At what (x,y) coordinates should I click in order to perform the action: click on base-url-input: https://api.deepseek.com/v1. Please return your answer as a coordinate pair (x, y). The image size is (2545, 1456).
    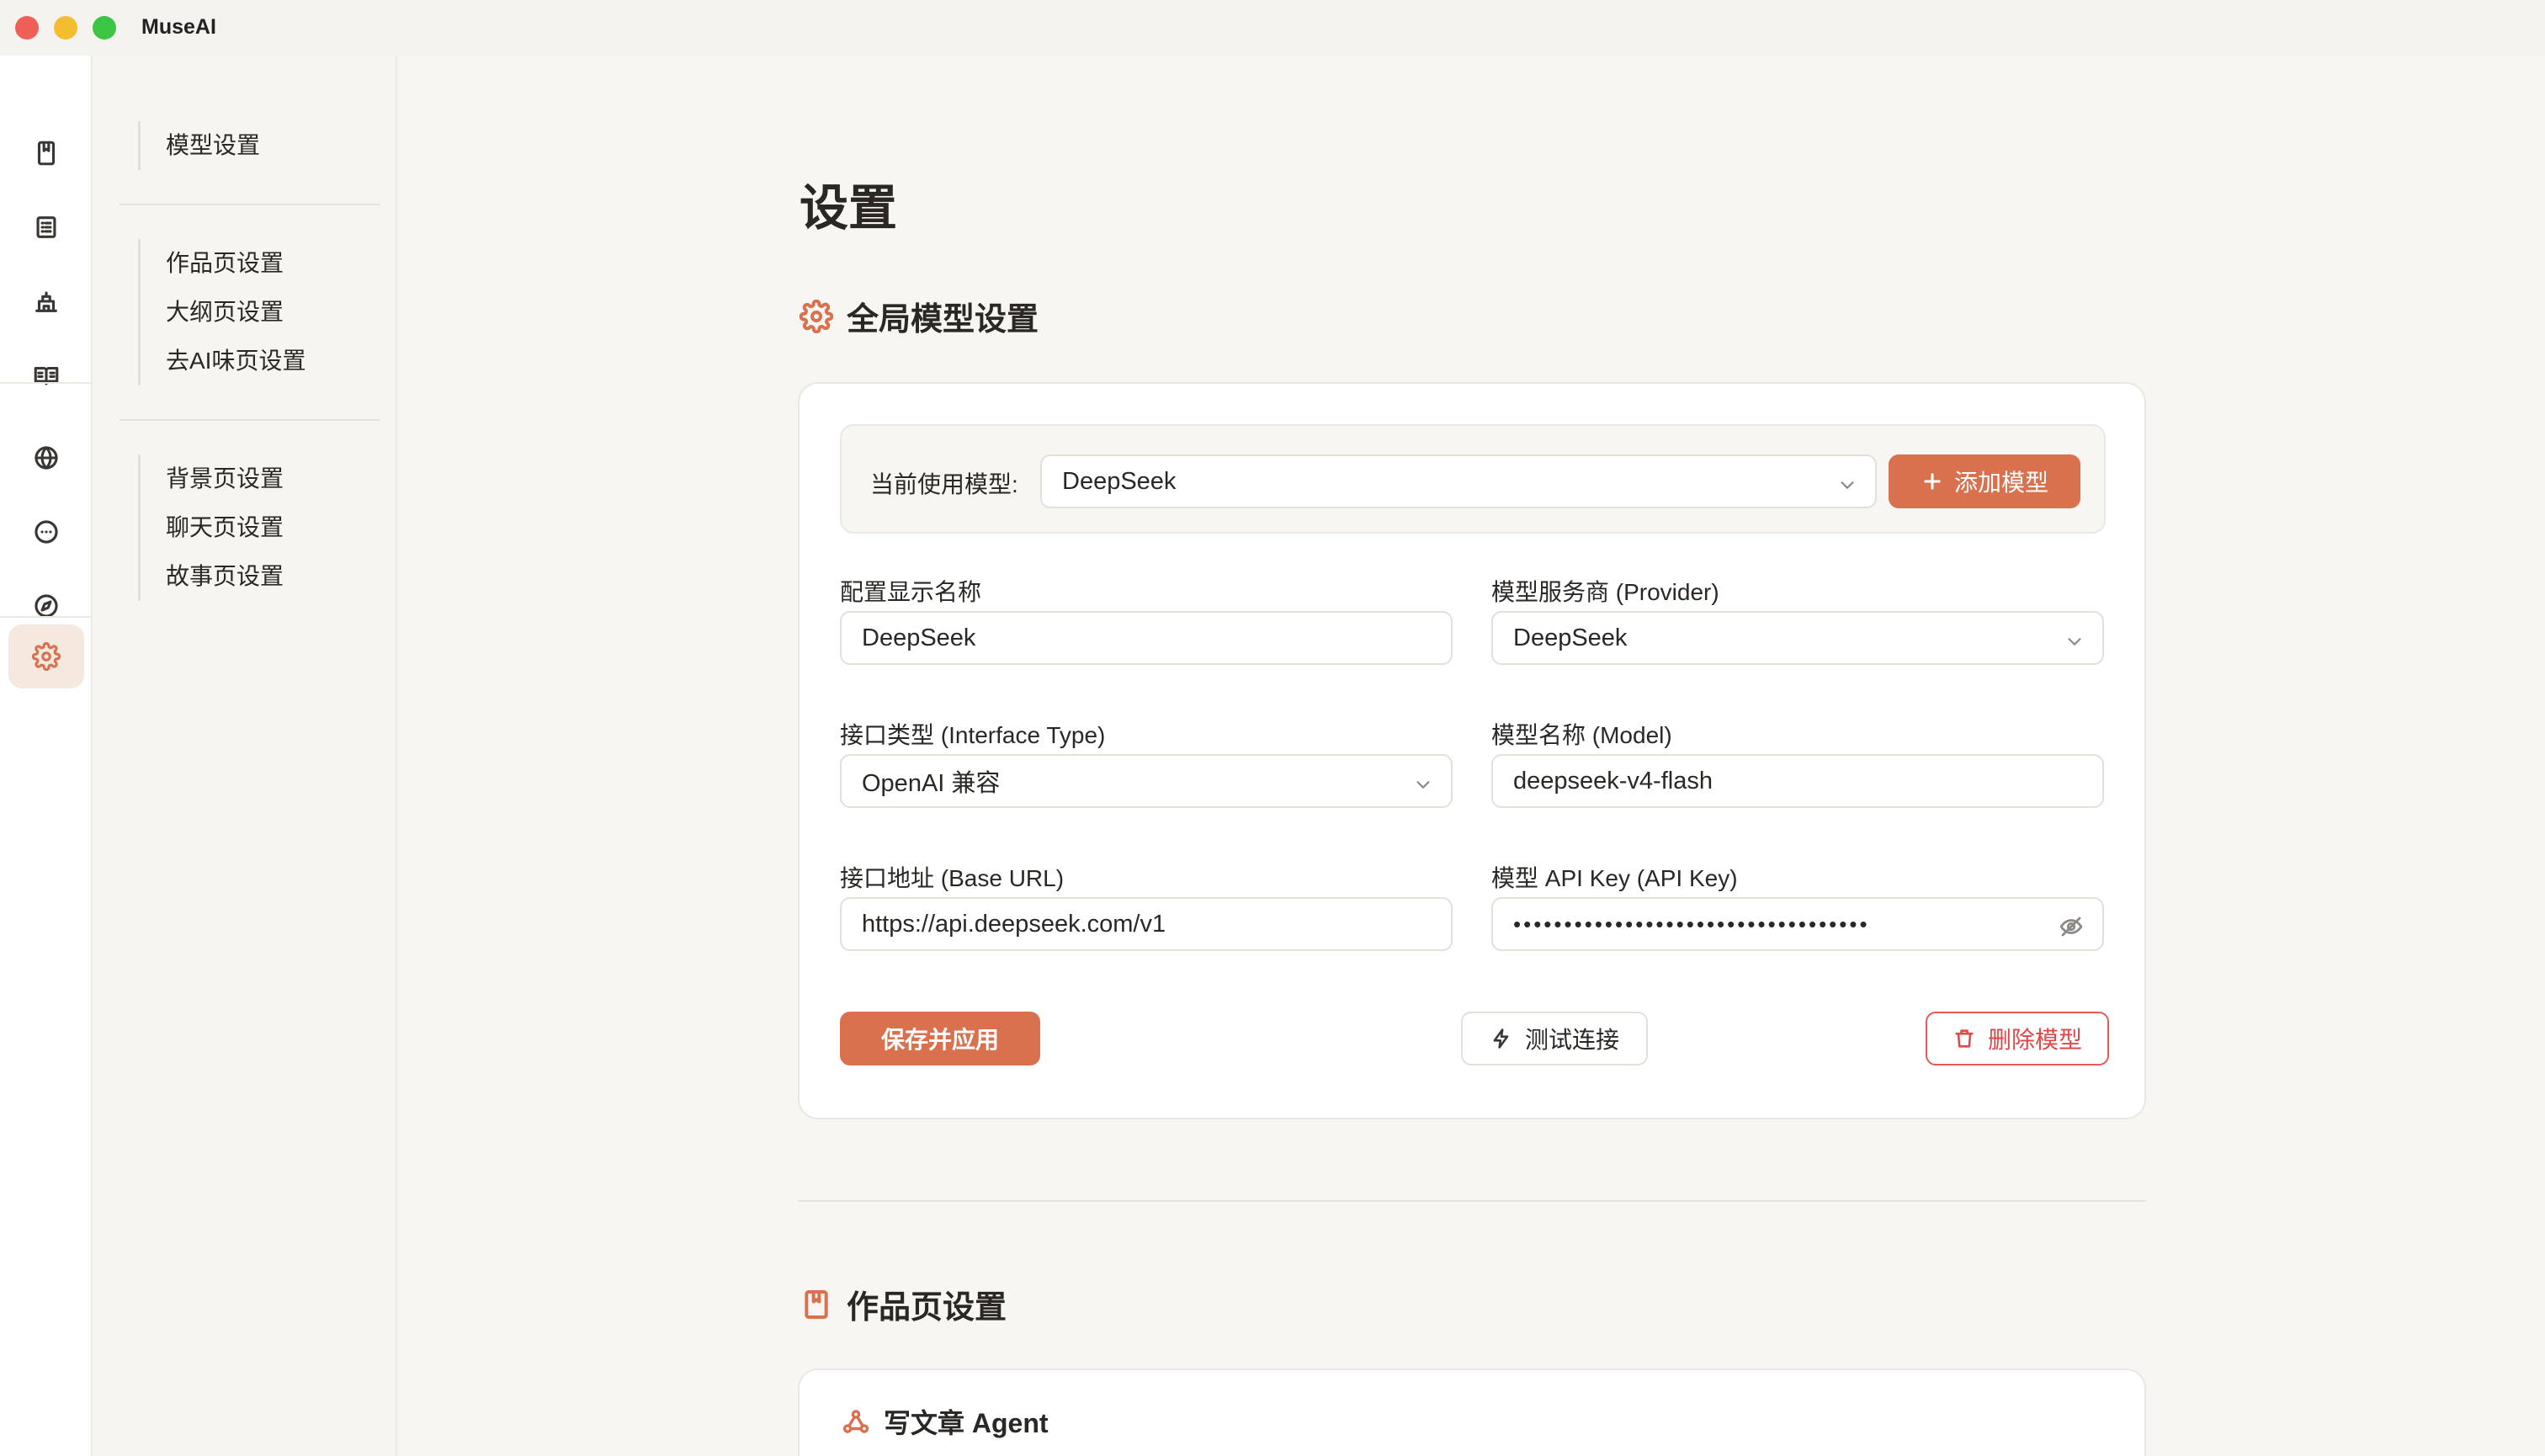
    Looking at the image, I should click on (1146, 924).